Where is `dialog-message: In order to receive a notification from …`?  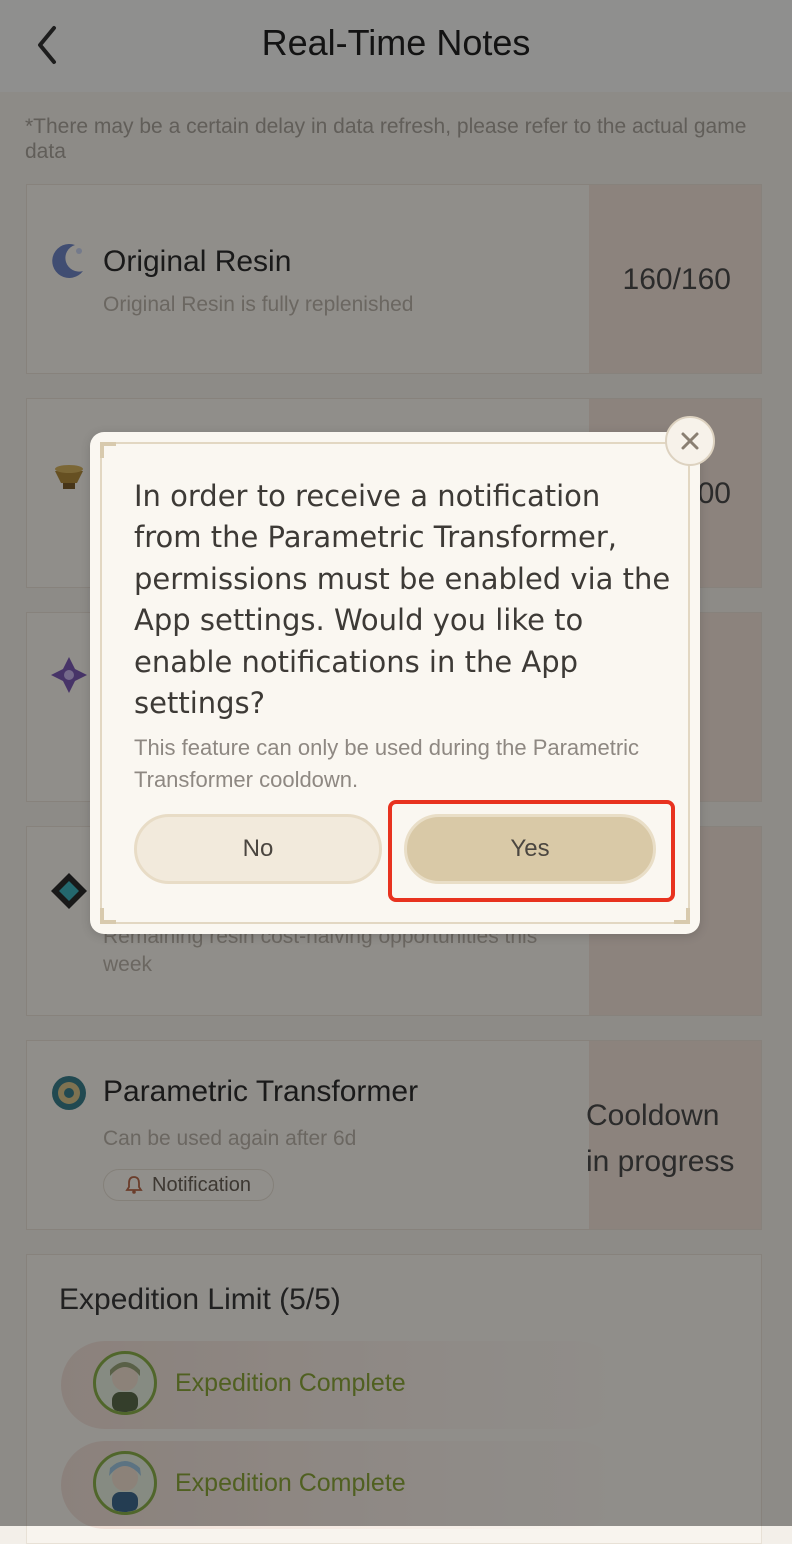 dialog-message: In order to receive a notification from … is located at coordinates (402, 600).